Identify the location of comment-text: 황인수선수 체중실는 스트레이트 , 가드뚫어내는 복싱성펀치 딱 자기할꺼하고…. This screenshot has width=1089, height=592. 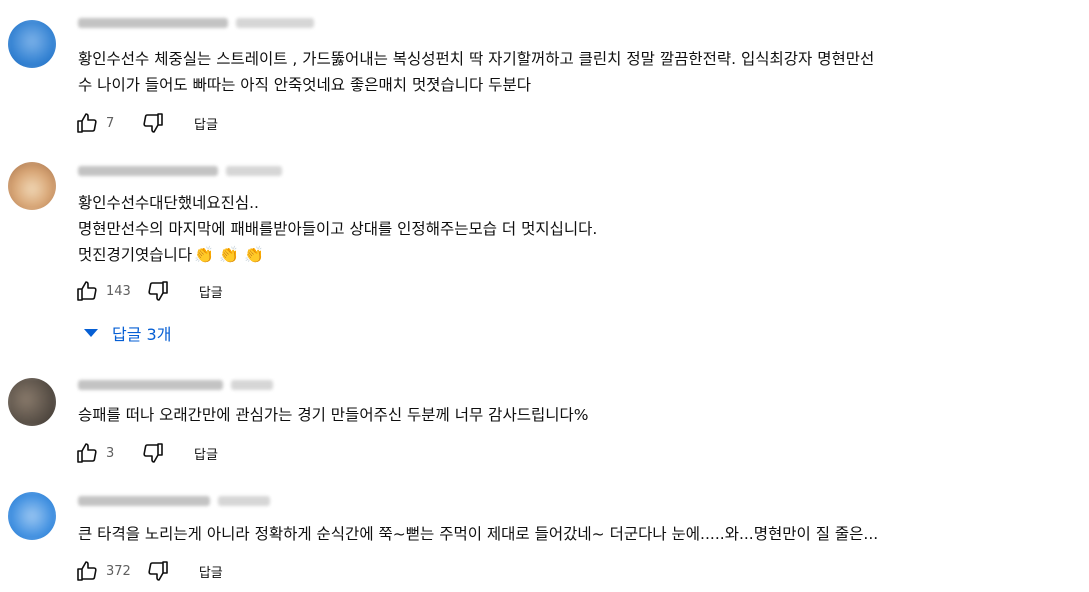
(476, 72).